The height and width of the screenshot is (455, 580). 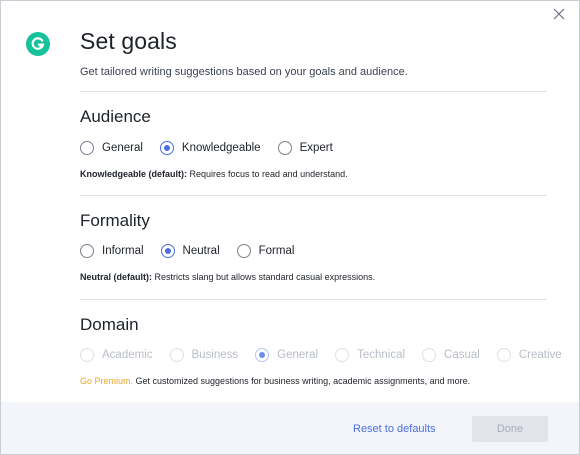 I want to click on audience-option-label: Knowledgeable, so click(x=221, y=148).